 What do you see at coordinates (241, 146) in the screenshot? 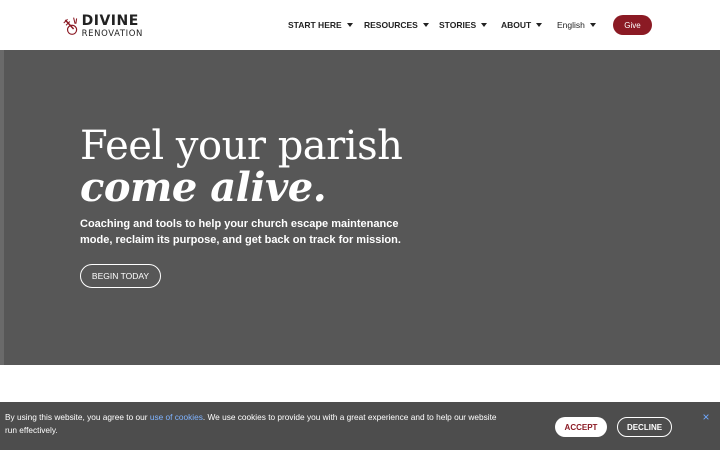
I see `hero-title: Feel your parish` at bounding box center [241, 146].